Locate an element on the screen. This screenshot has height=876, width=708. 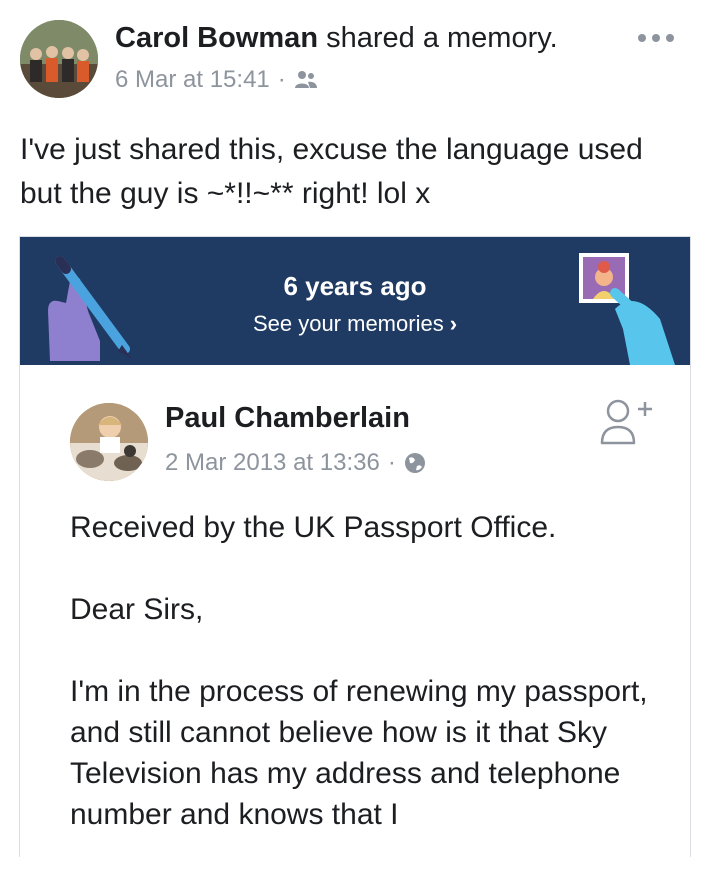
author-line: Carol Bowman shared a memory. is located at coordinates (336, 38).